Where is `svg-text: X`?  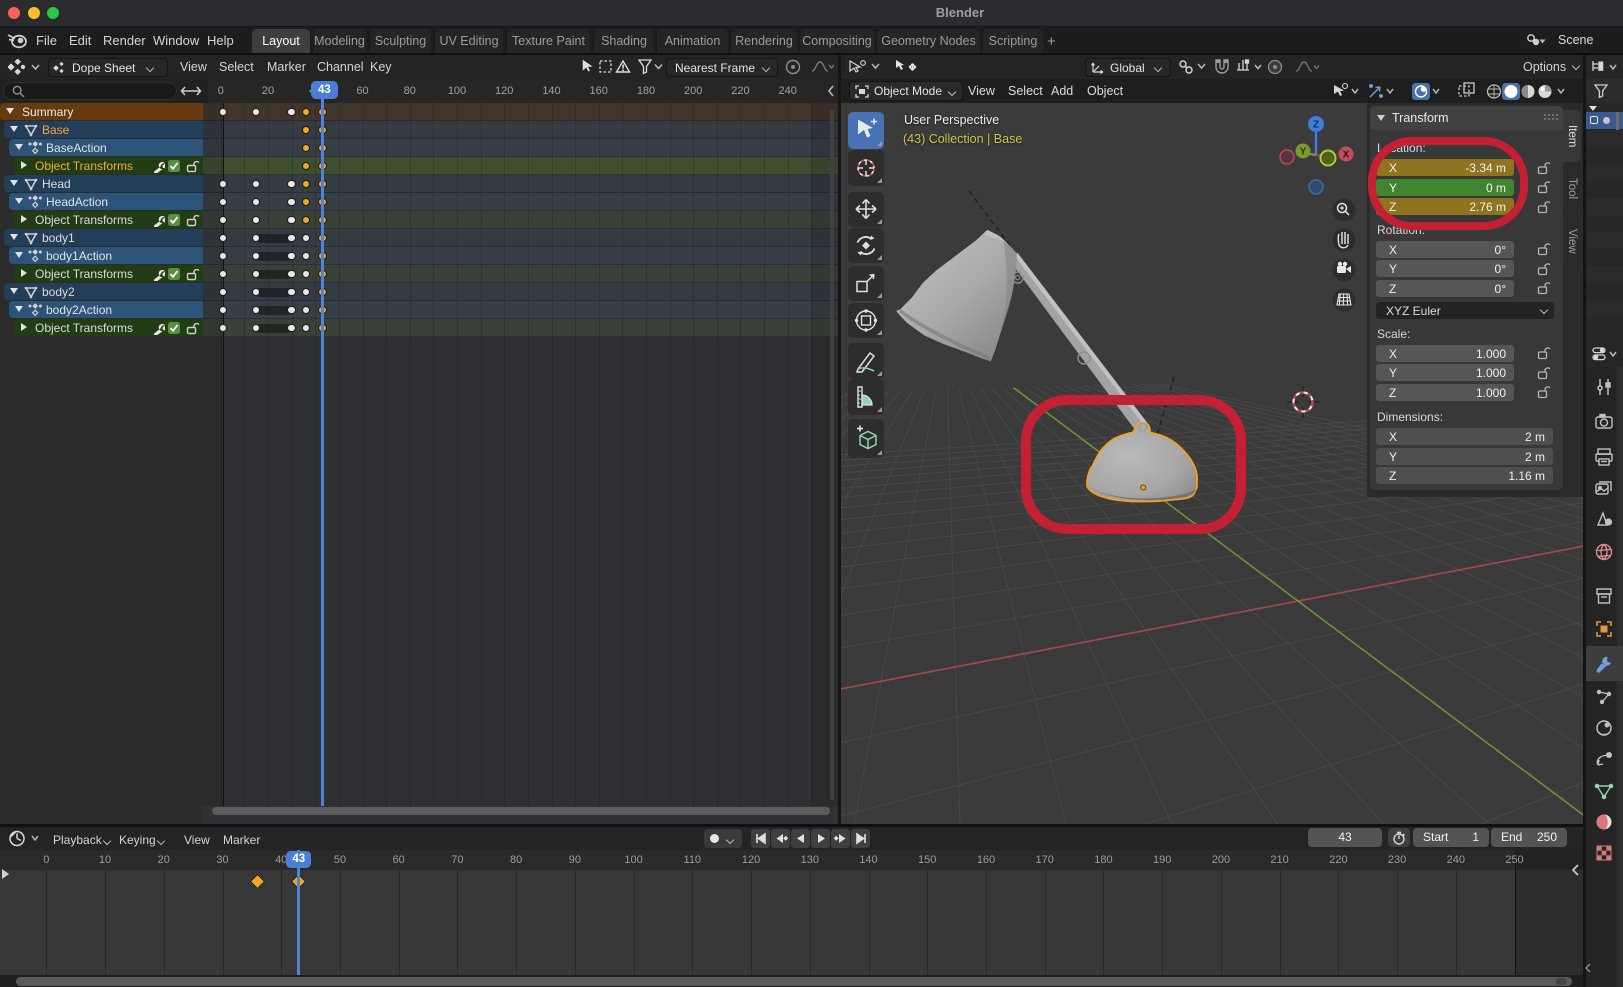
svg-text: X is located at coordinates (1346, 155).